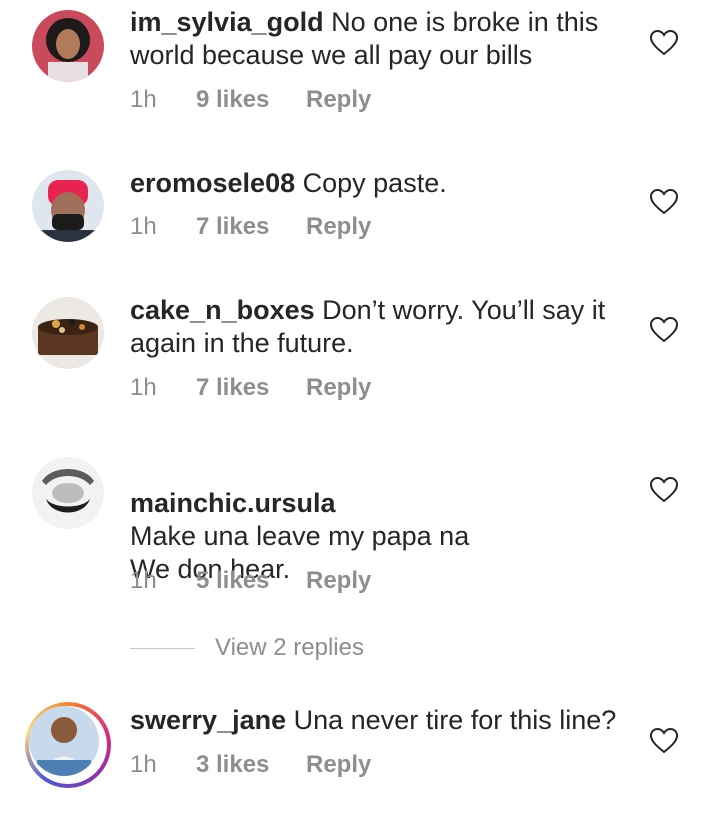 The height and width of the screenshot is (815, 720). I want to click on comment-username: mainchic.ursula, so click(233, 503).